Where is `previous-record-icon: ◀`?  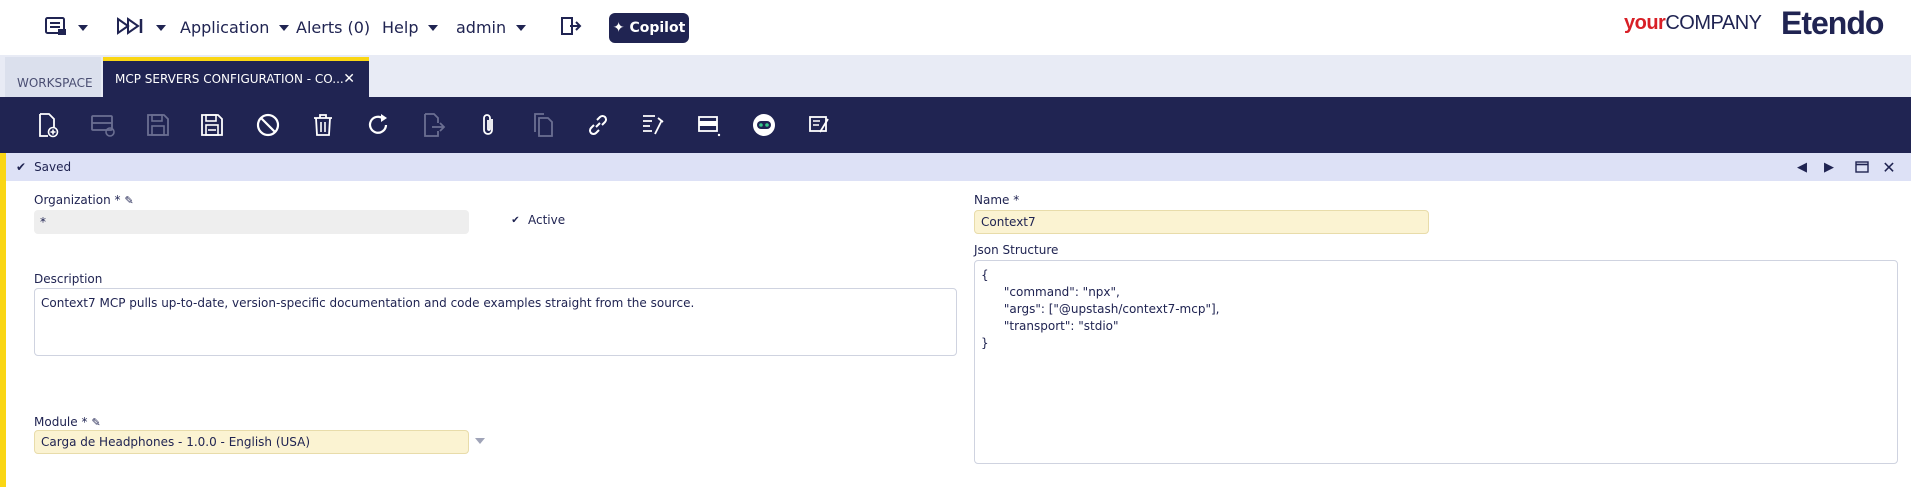
previous-record-icon: ◀ is located at coordinates (1802, 167).